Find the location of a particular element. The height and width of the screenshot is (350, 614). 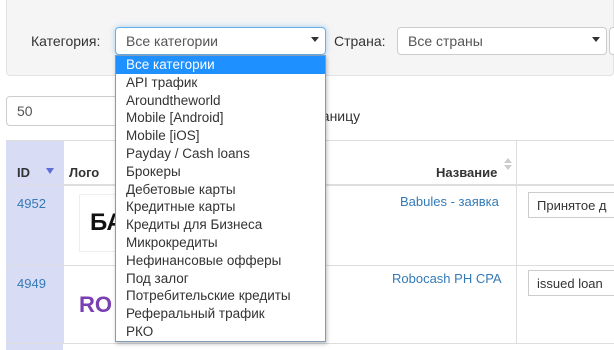

country-select: Все страны is located at coordinates (502, 41).